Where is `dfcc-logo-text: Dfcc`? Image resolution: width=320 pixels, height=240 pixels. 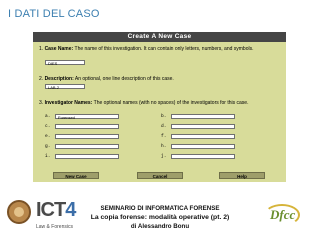
dfcc-logo-text: Dfcc is located at coordinates (283, 214).